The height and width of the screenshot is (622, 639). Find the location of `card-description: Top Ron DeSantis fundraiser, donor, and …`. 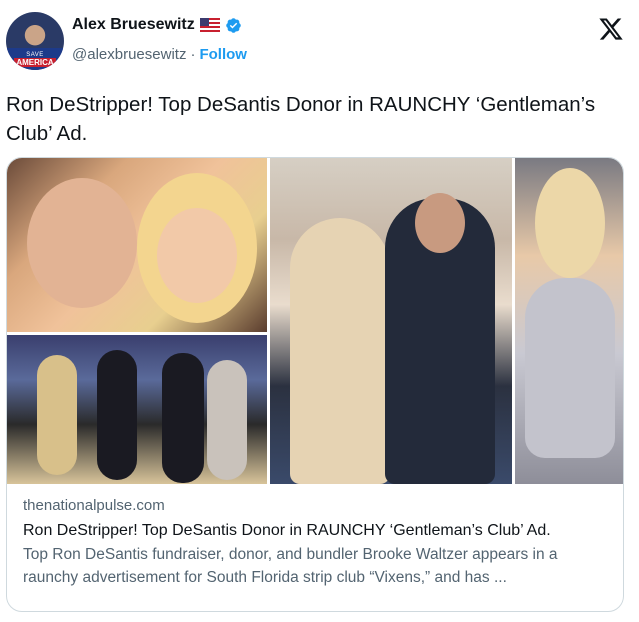

card-description: Top Ron DeSantis fundraiser, donor, and … is located at coordinates (290, 566).